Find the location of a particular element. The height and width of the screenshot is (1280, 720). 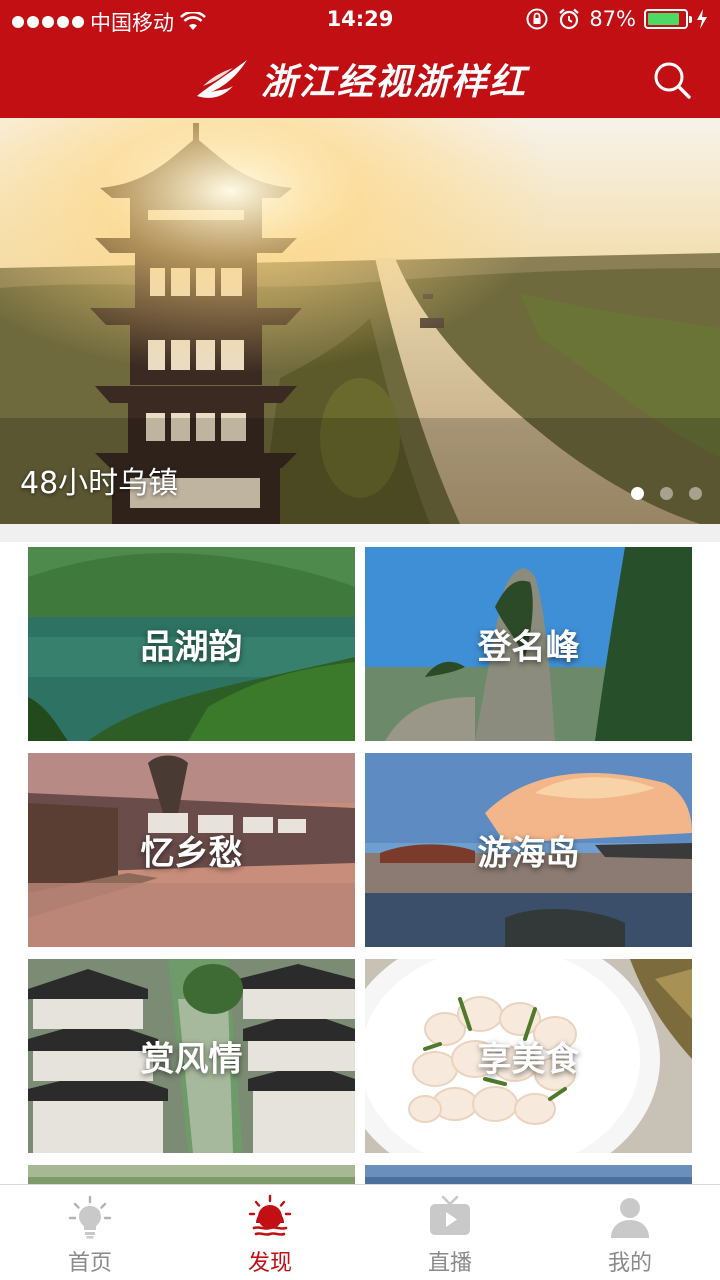

alarm-icon is located at coordinates (569, 19).